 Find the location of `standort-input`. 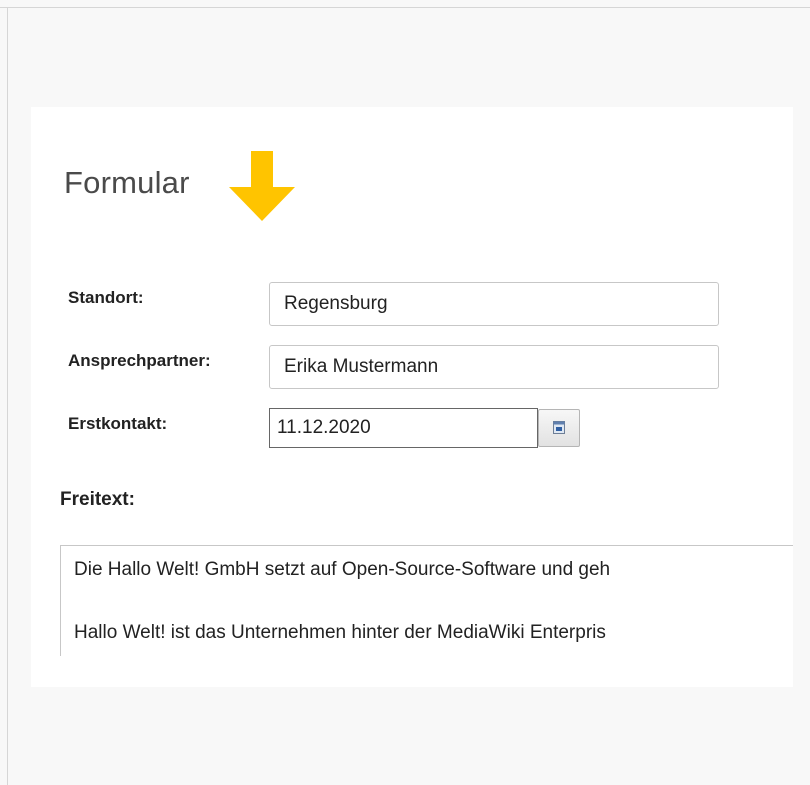

standort-input is located at coordinates (494, 304).